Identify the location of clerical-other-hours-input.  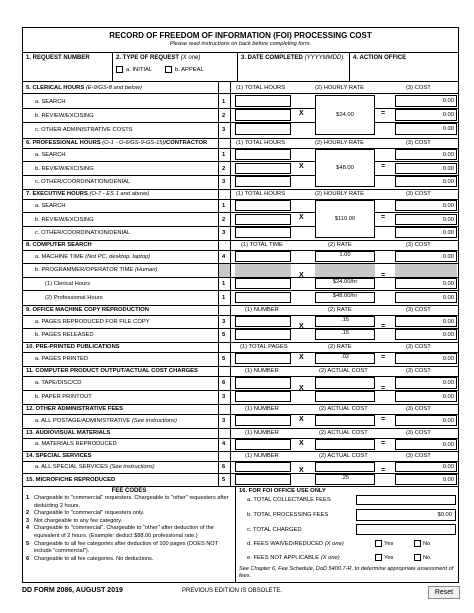
(263, 129).